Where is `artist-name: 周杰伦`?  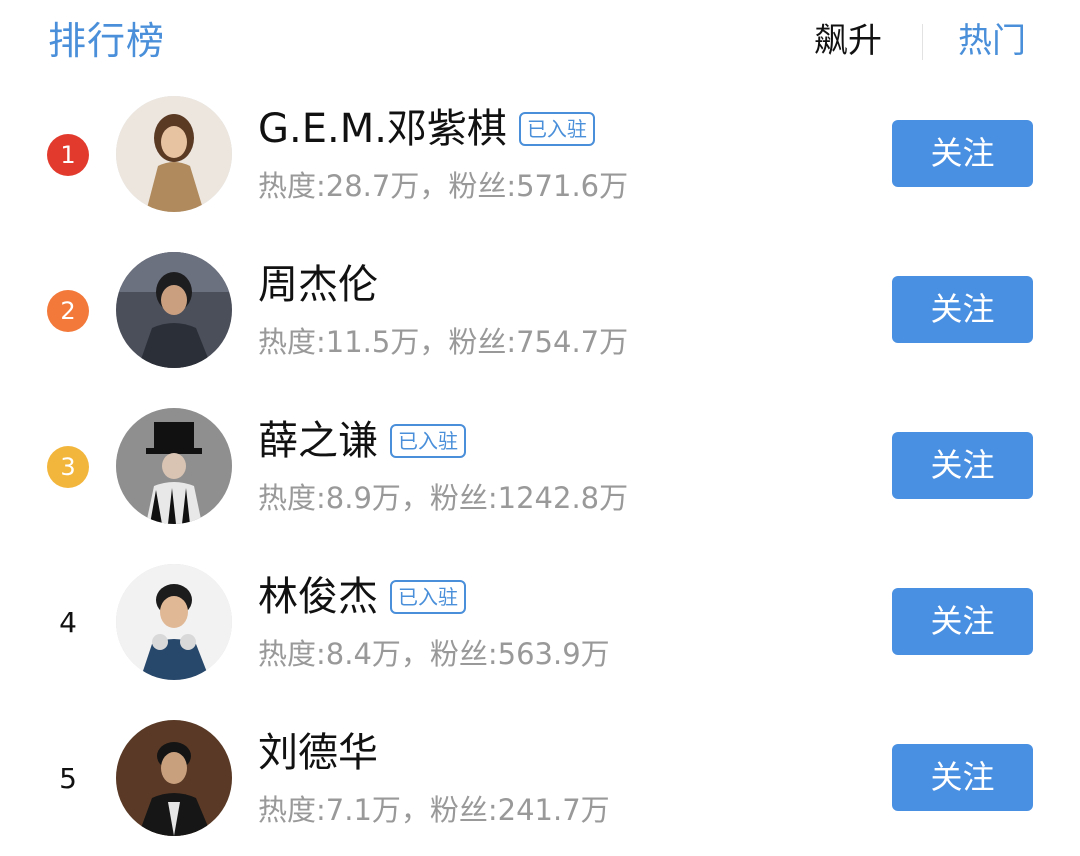
artist-name: 周杰伦 is located at coordinates (318, 285).